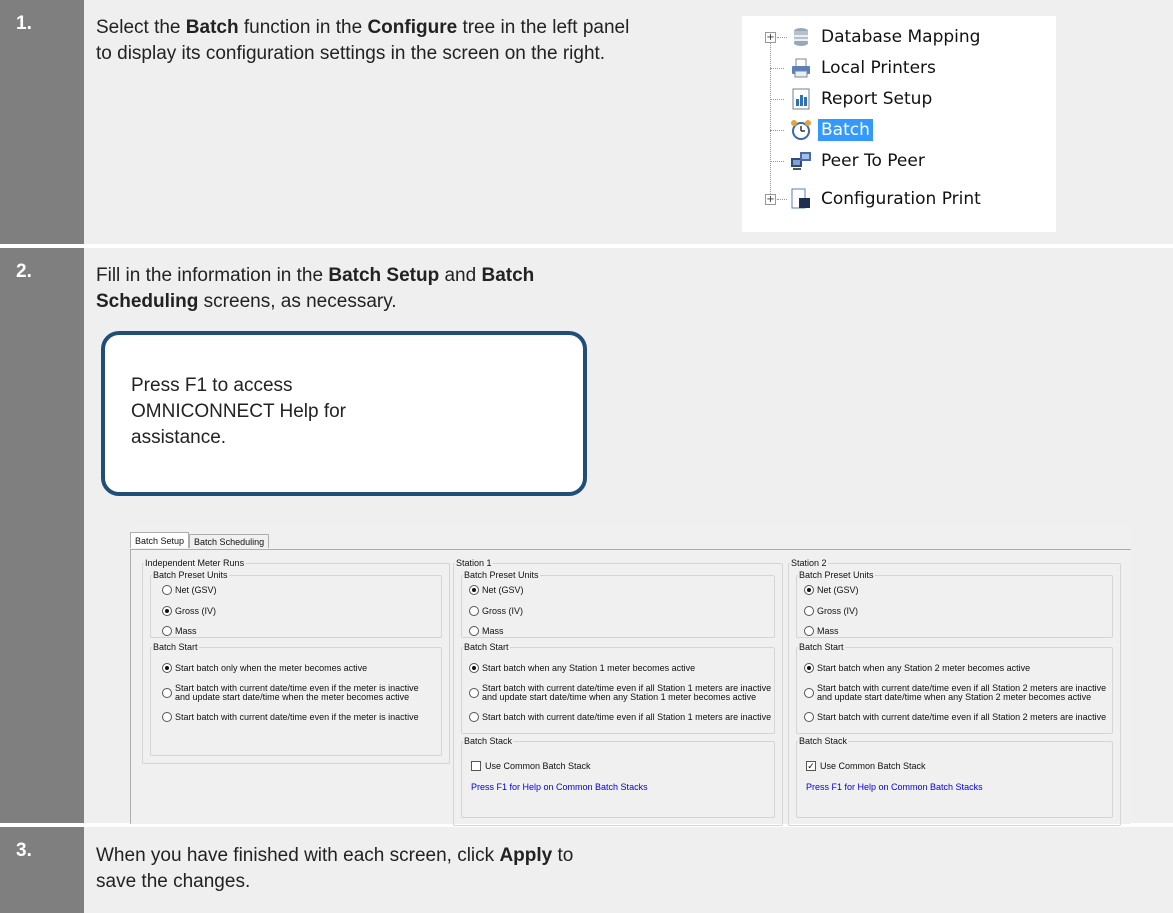  Describe the element at coordinates (630, 549) in the screenshot. I see `tab-divider` at that location.